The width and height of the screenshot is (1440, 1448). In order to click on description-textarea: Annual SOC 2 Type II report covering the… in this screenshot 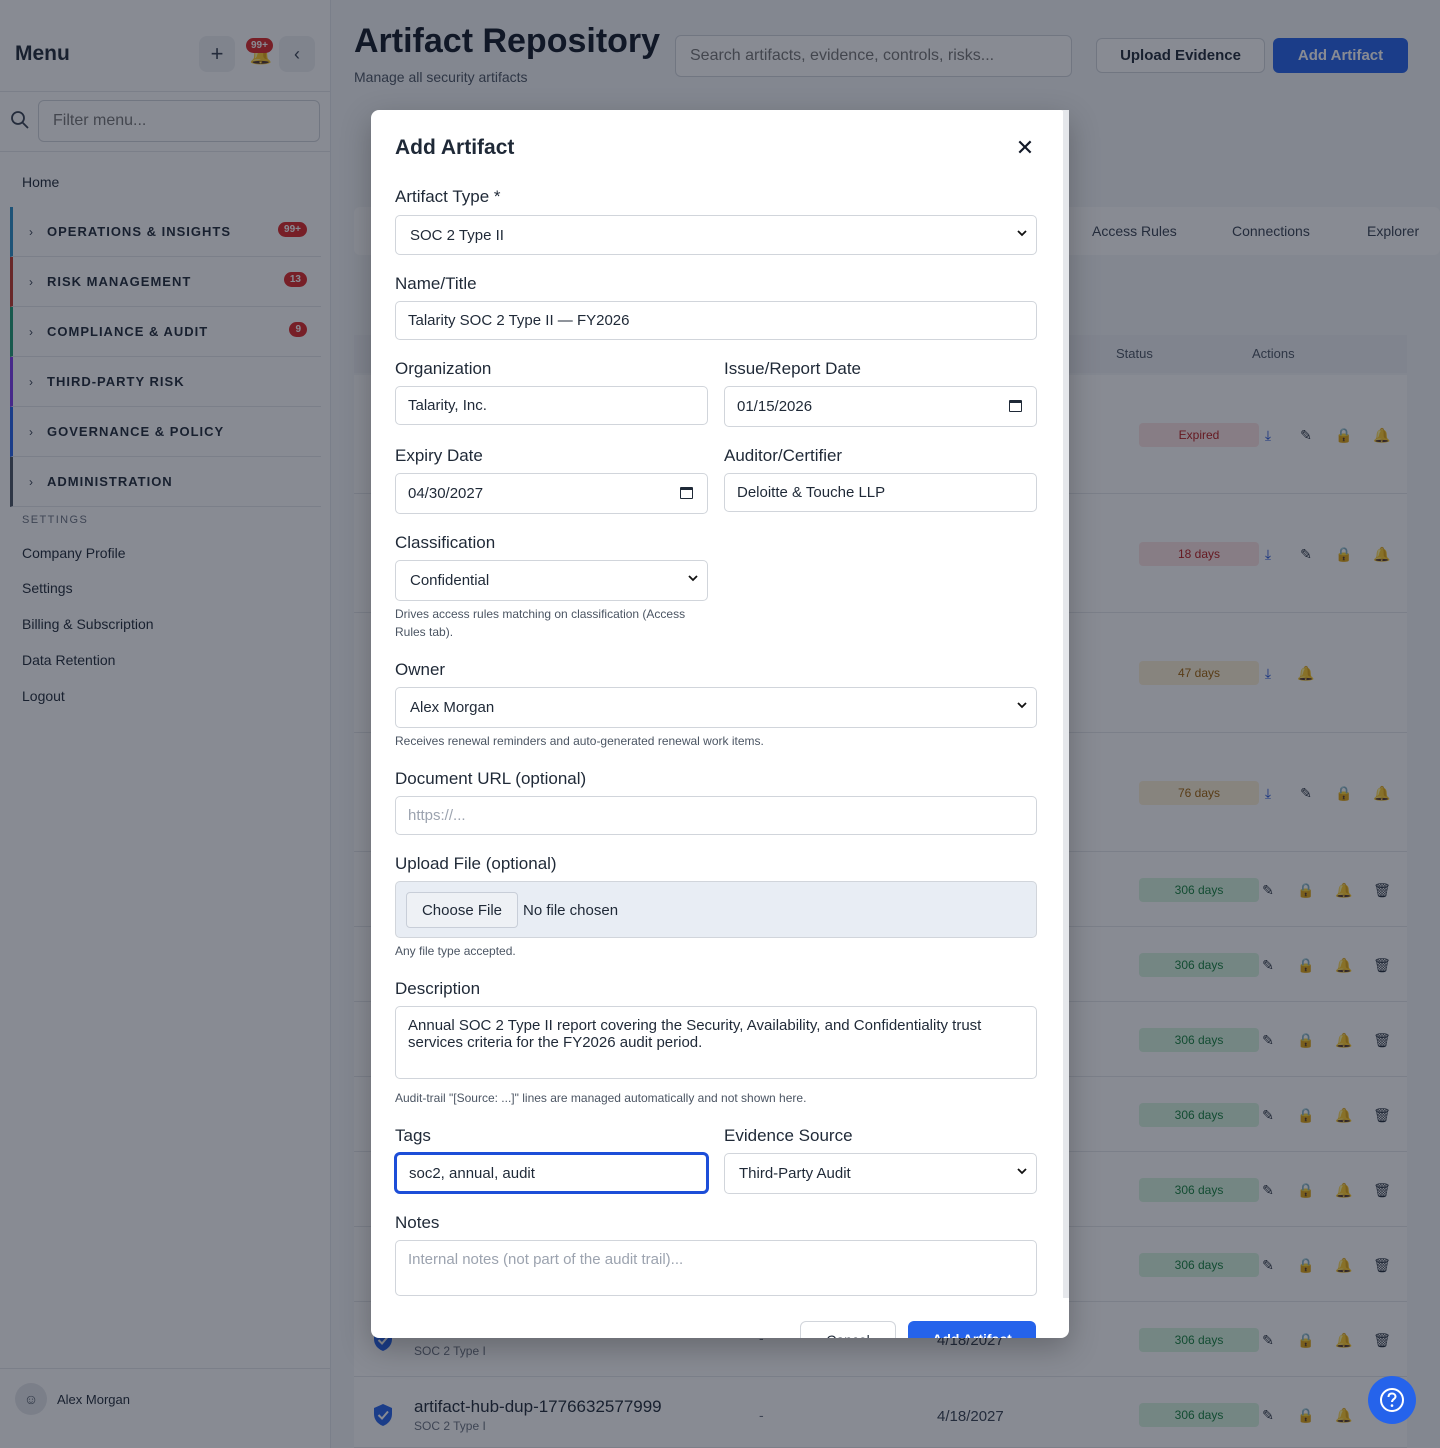, I will do `click(716, 1042)`.